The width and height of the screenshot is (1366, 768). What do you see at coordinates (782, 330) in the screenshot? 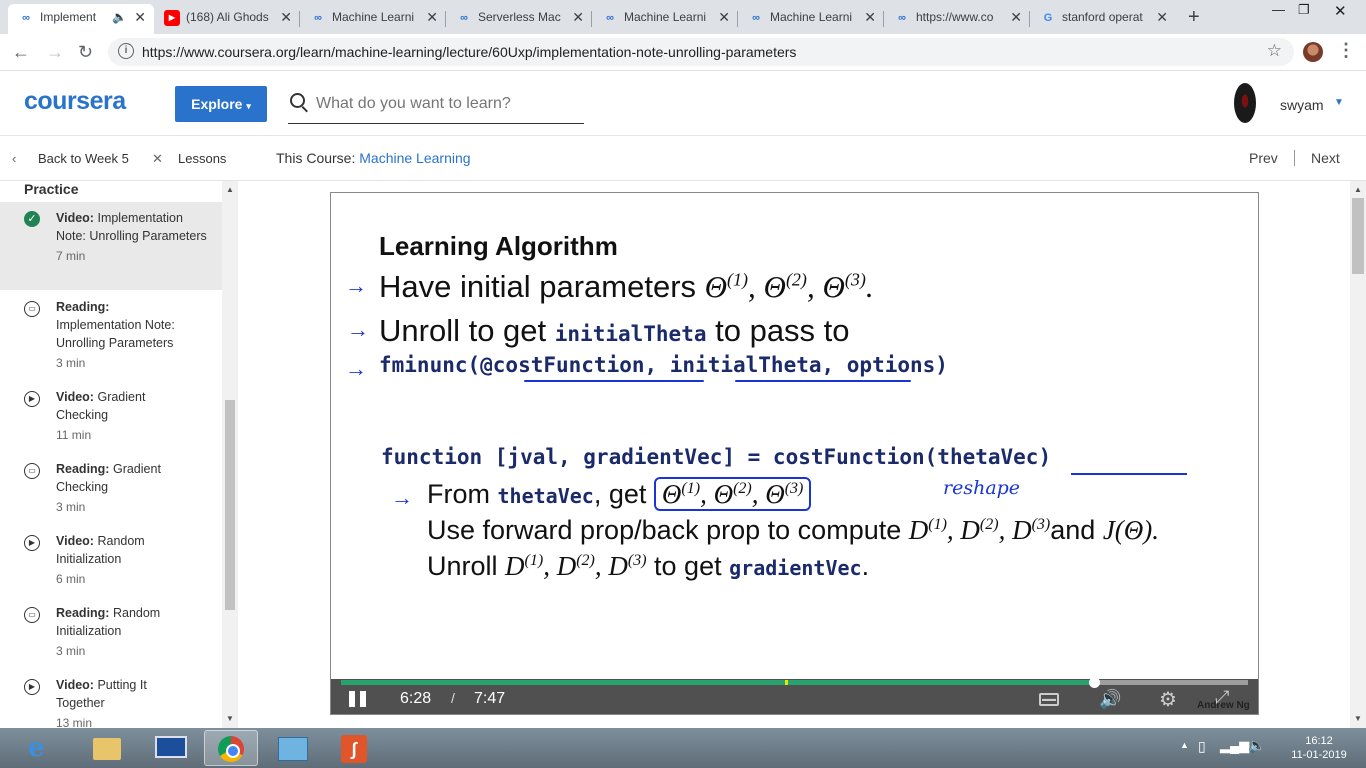
I see `slide-text: to pass to` at bounding box center [782, 330].